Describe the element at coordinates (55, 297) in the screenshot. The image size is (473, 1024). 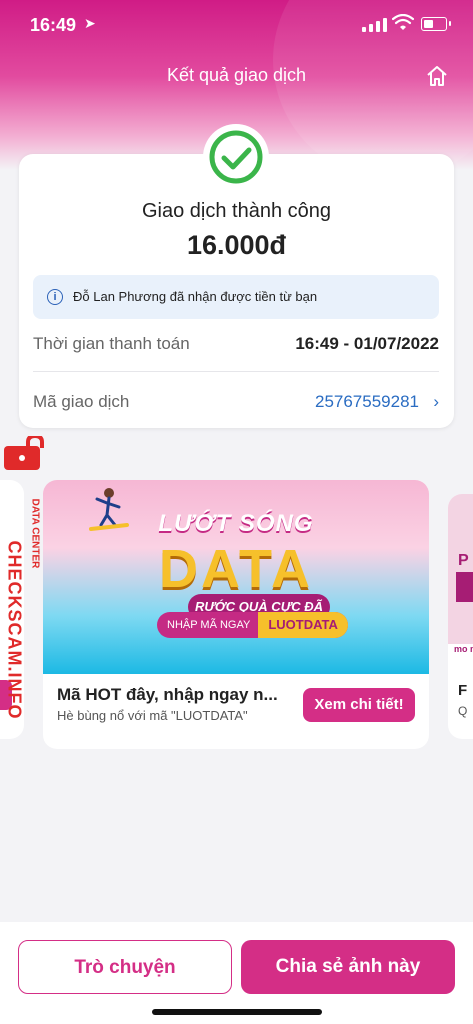
I see `info-icon: i` at that location.